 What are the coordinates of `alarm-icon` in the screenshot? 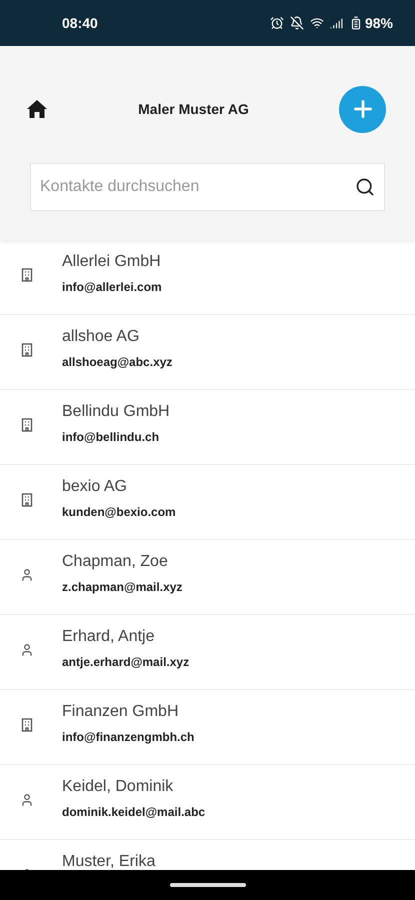 It's located at (277, 23).